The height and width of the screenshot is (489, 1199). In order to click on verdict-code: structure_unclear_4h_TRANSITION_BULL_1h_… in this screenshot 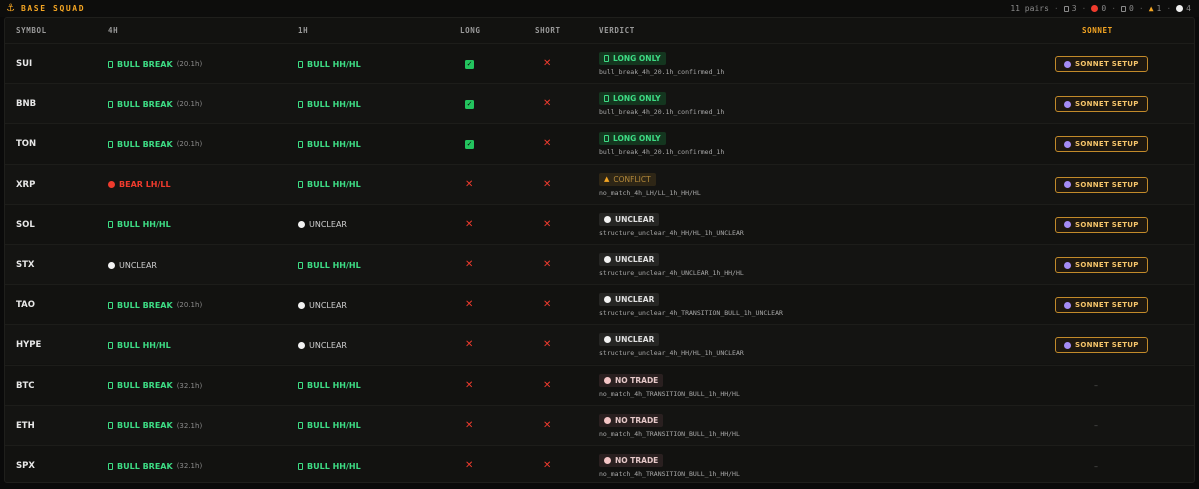, I will do `click(691, 313)`.